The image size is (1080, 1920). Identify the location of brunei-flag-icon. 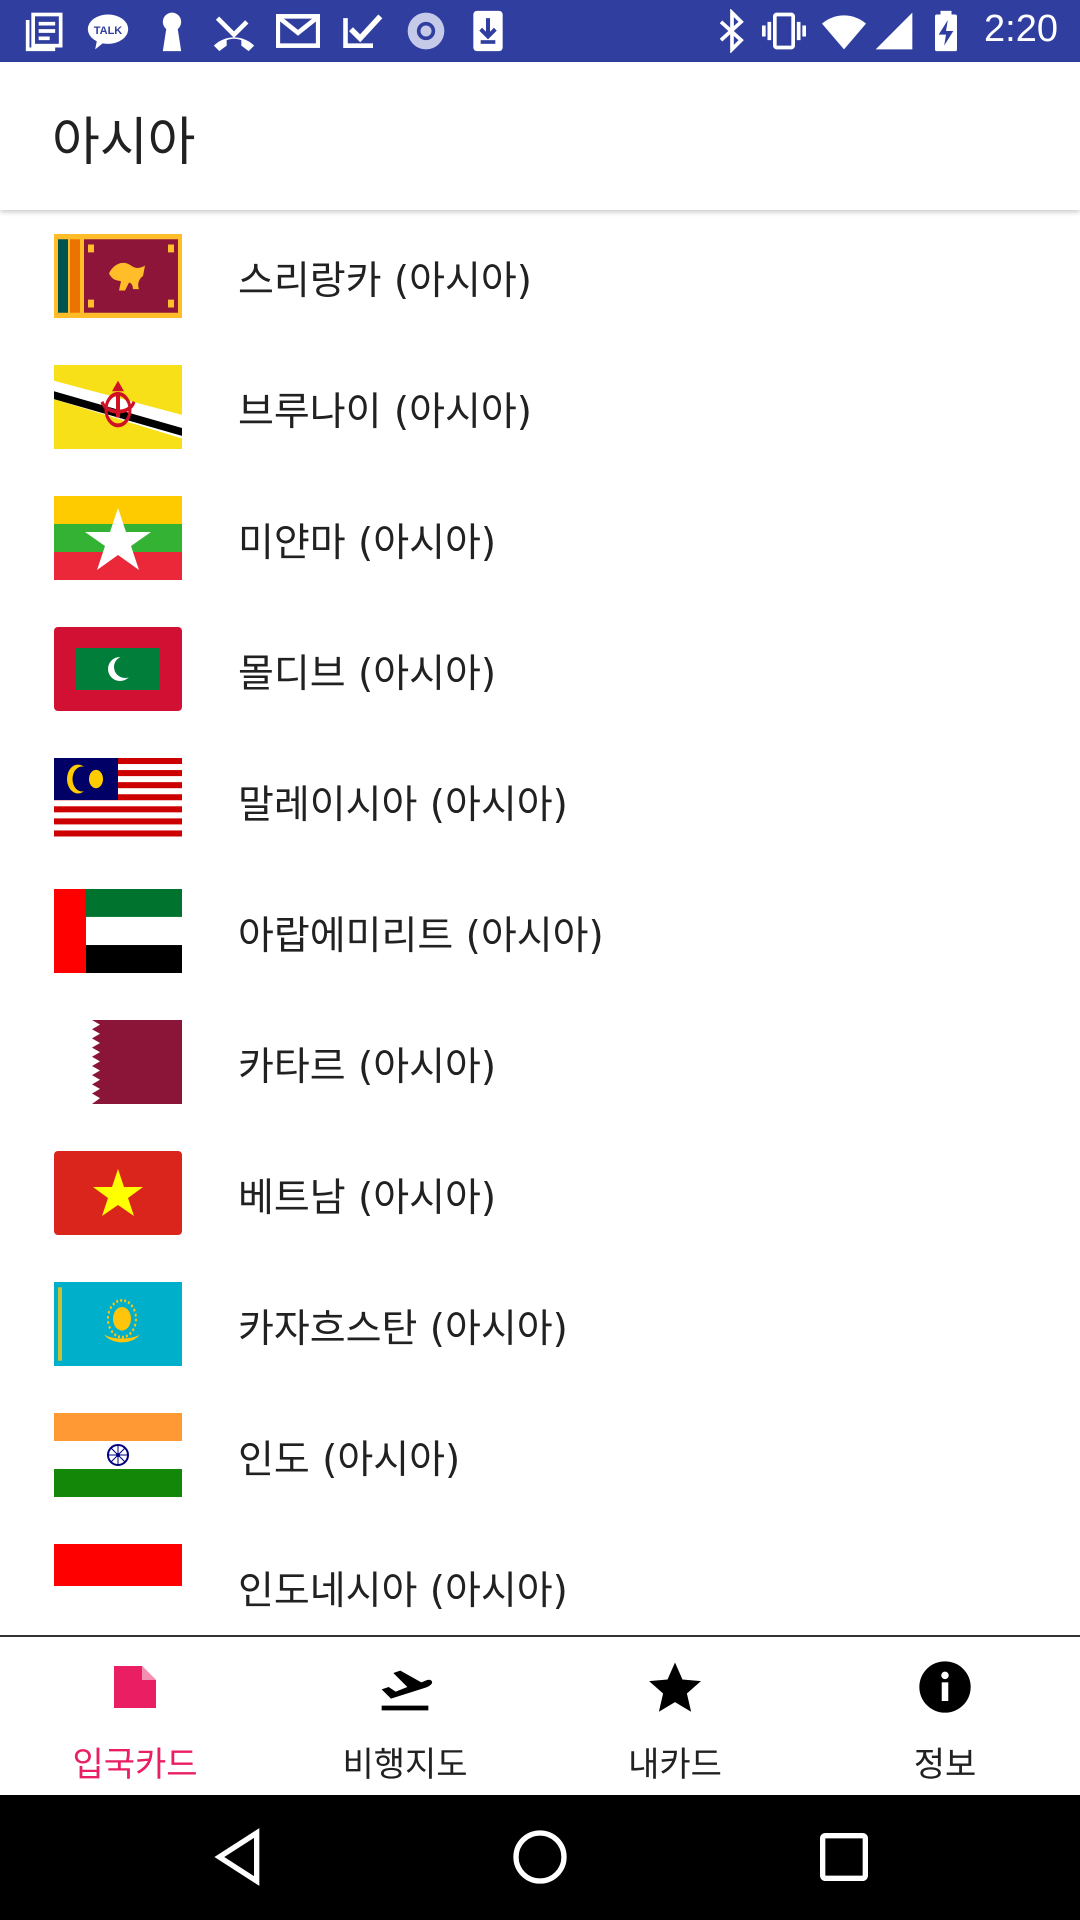
(118, 407).